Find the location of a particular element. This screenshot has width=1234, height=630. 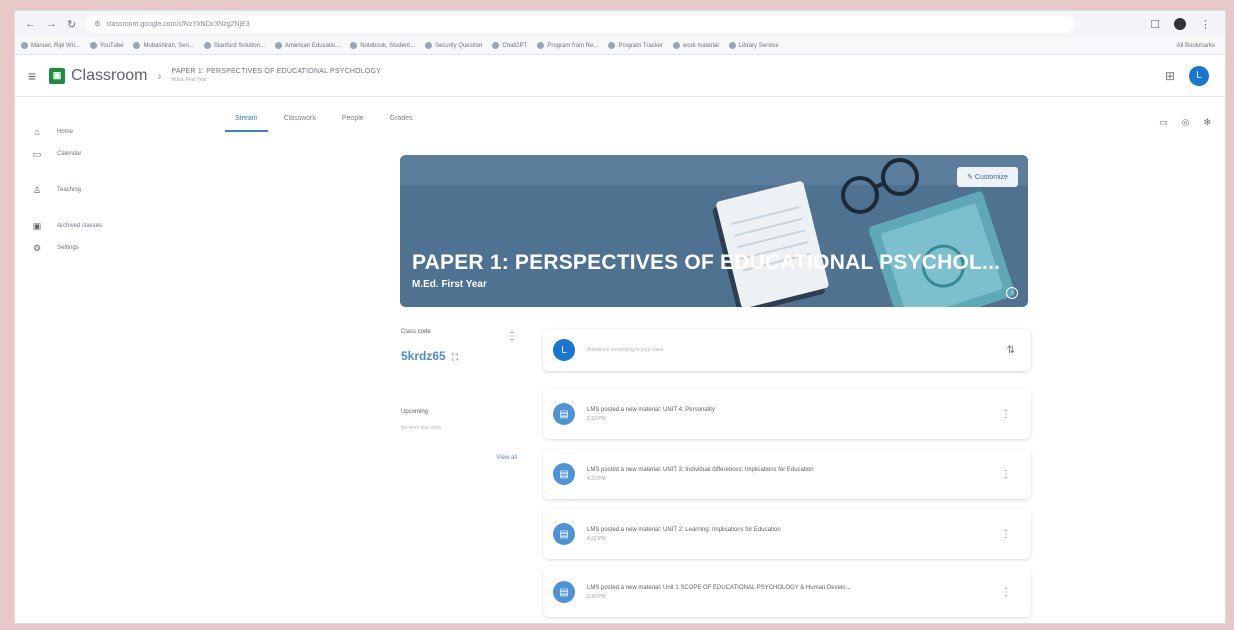

class-actions: ▭ ◎ ✻ is located at coordinates (1185, 122).